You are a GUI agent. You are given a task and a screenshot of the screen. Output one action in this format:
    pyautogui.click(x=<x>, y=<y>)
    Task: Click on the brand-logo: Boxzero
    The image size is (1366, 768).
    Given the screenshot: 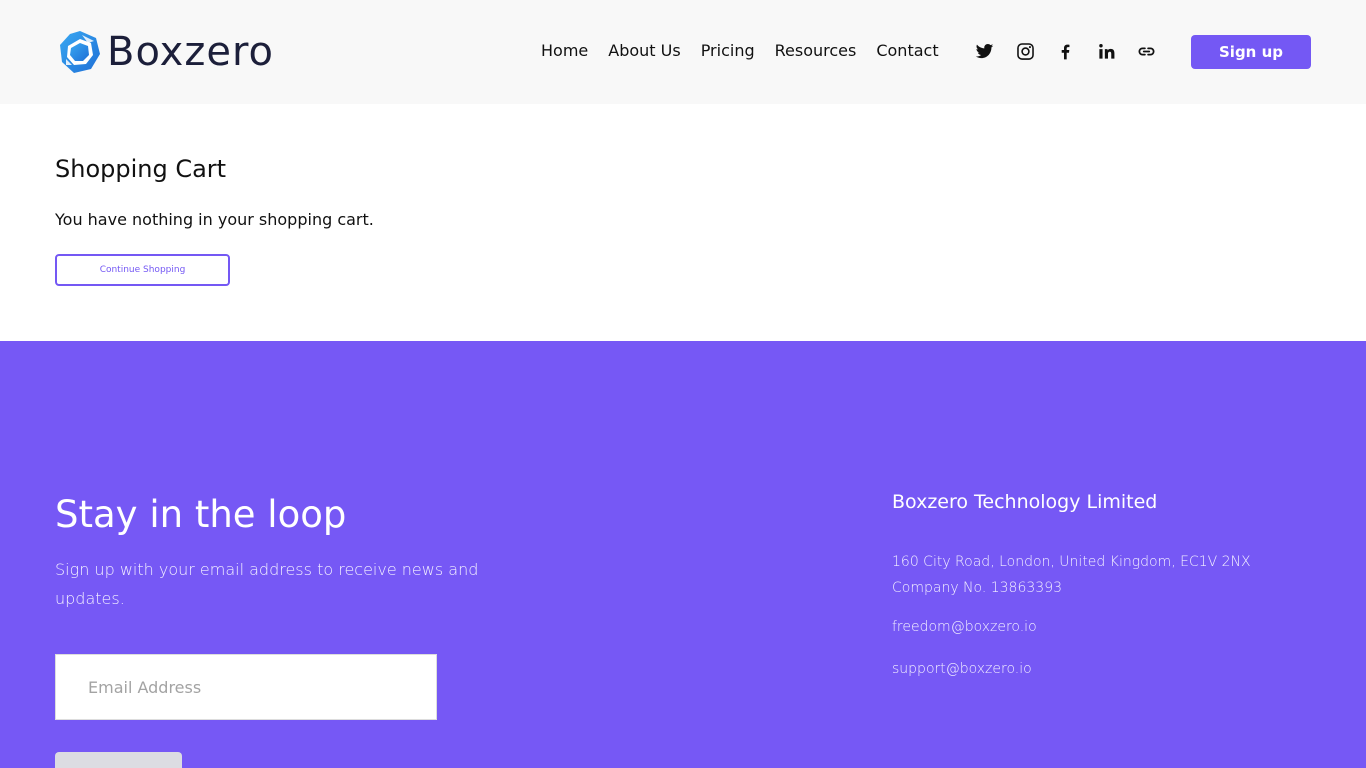 What is the action you would take?
    pyautogui.click(x=166, y=52)
    